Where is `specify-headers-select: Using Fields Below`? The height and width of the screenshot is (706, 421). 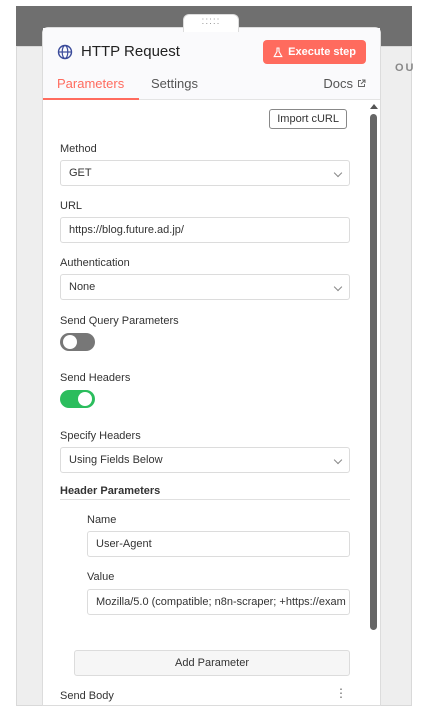
specify-headers-select: Using Fields Below is located at coordinates (205, 460).